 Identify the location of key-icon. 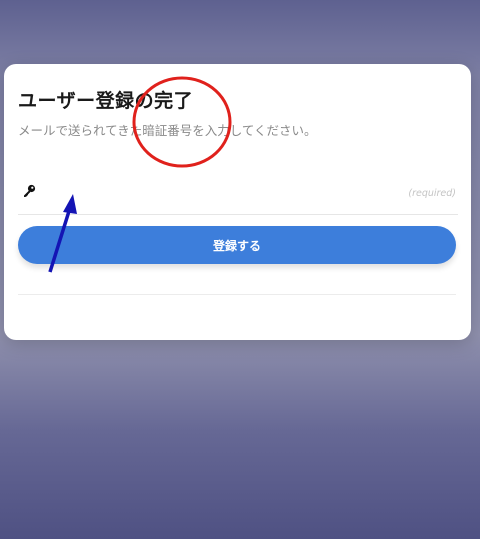
(30, 190).